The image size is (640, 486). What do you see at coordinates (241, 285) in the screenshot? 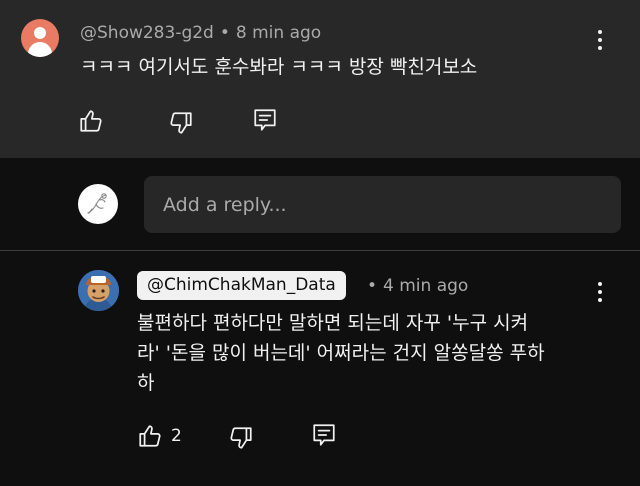
I see `reply-author-chip: @ChimChakMan_Data` at bounding box center [241, 285].